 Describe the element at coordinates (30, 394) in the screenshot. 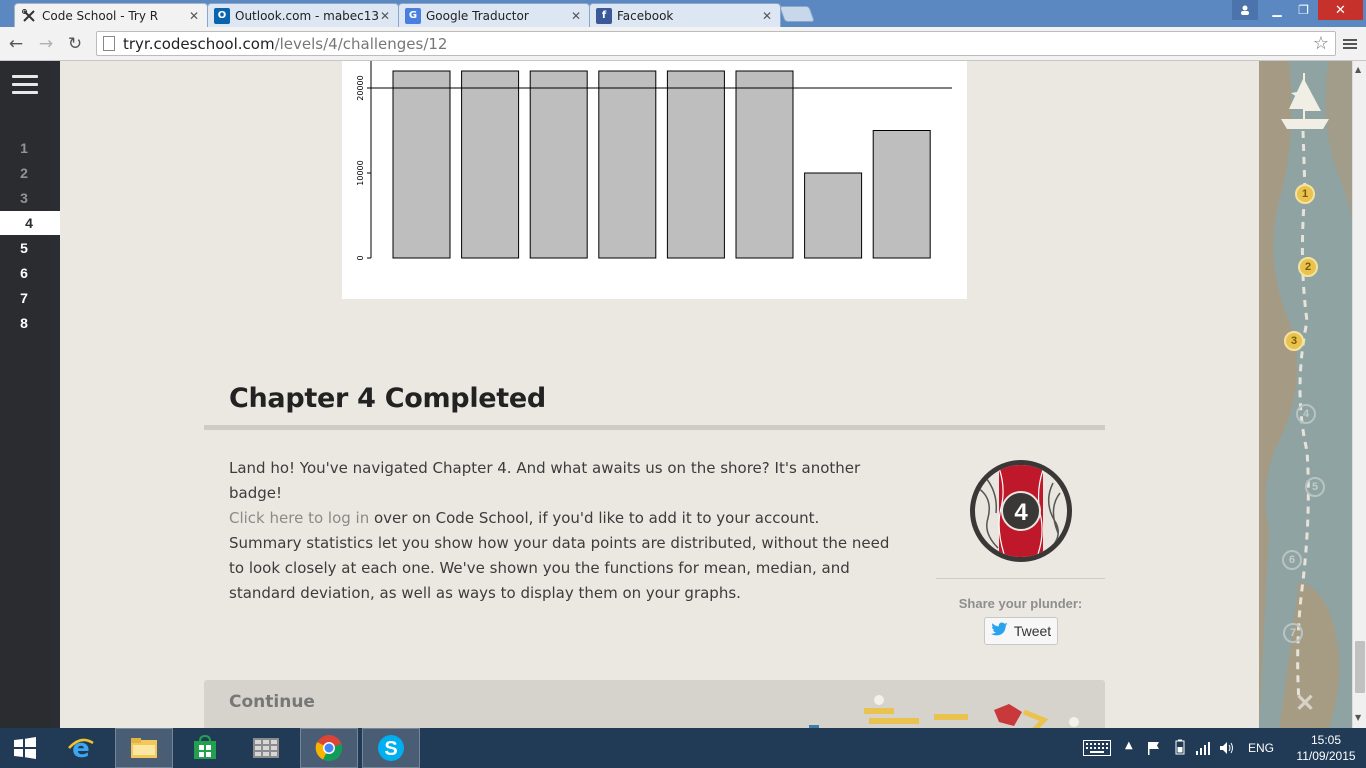

I see `level-sidebar: 12345678` at that location.